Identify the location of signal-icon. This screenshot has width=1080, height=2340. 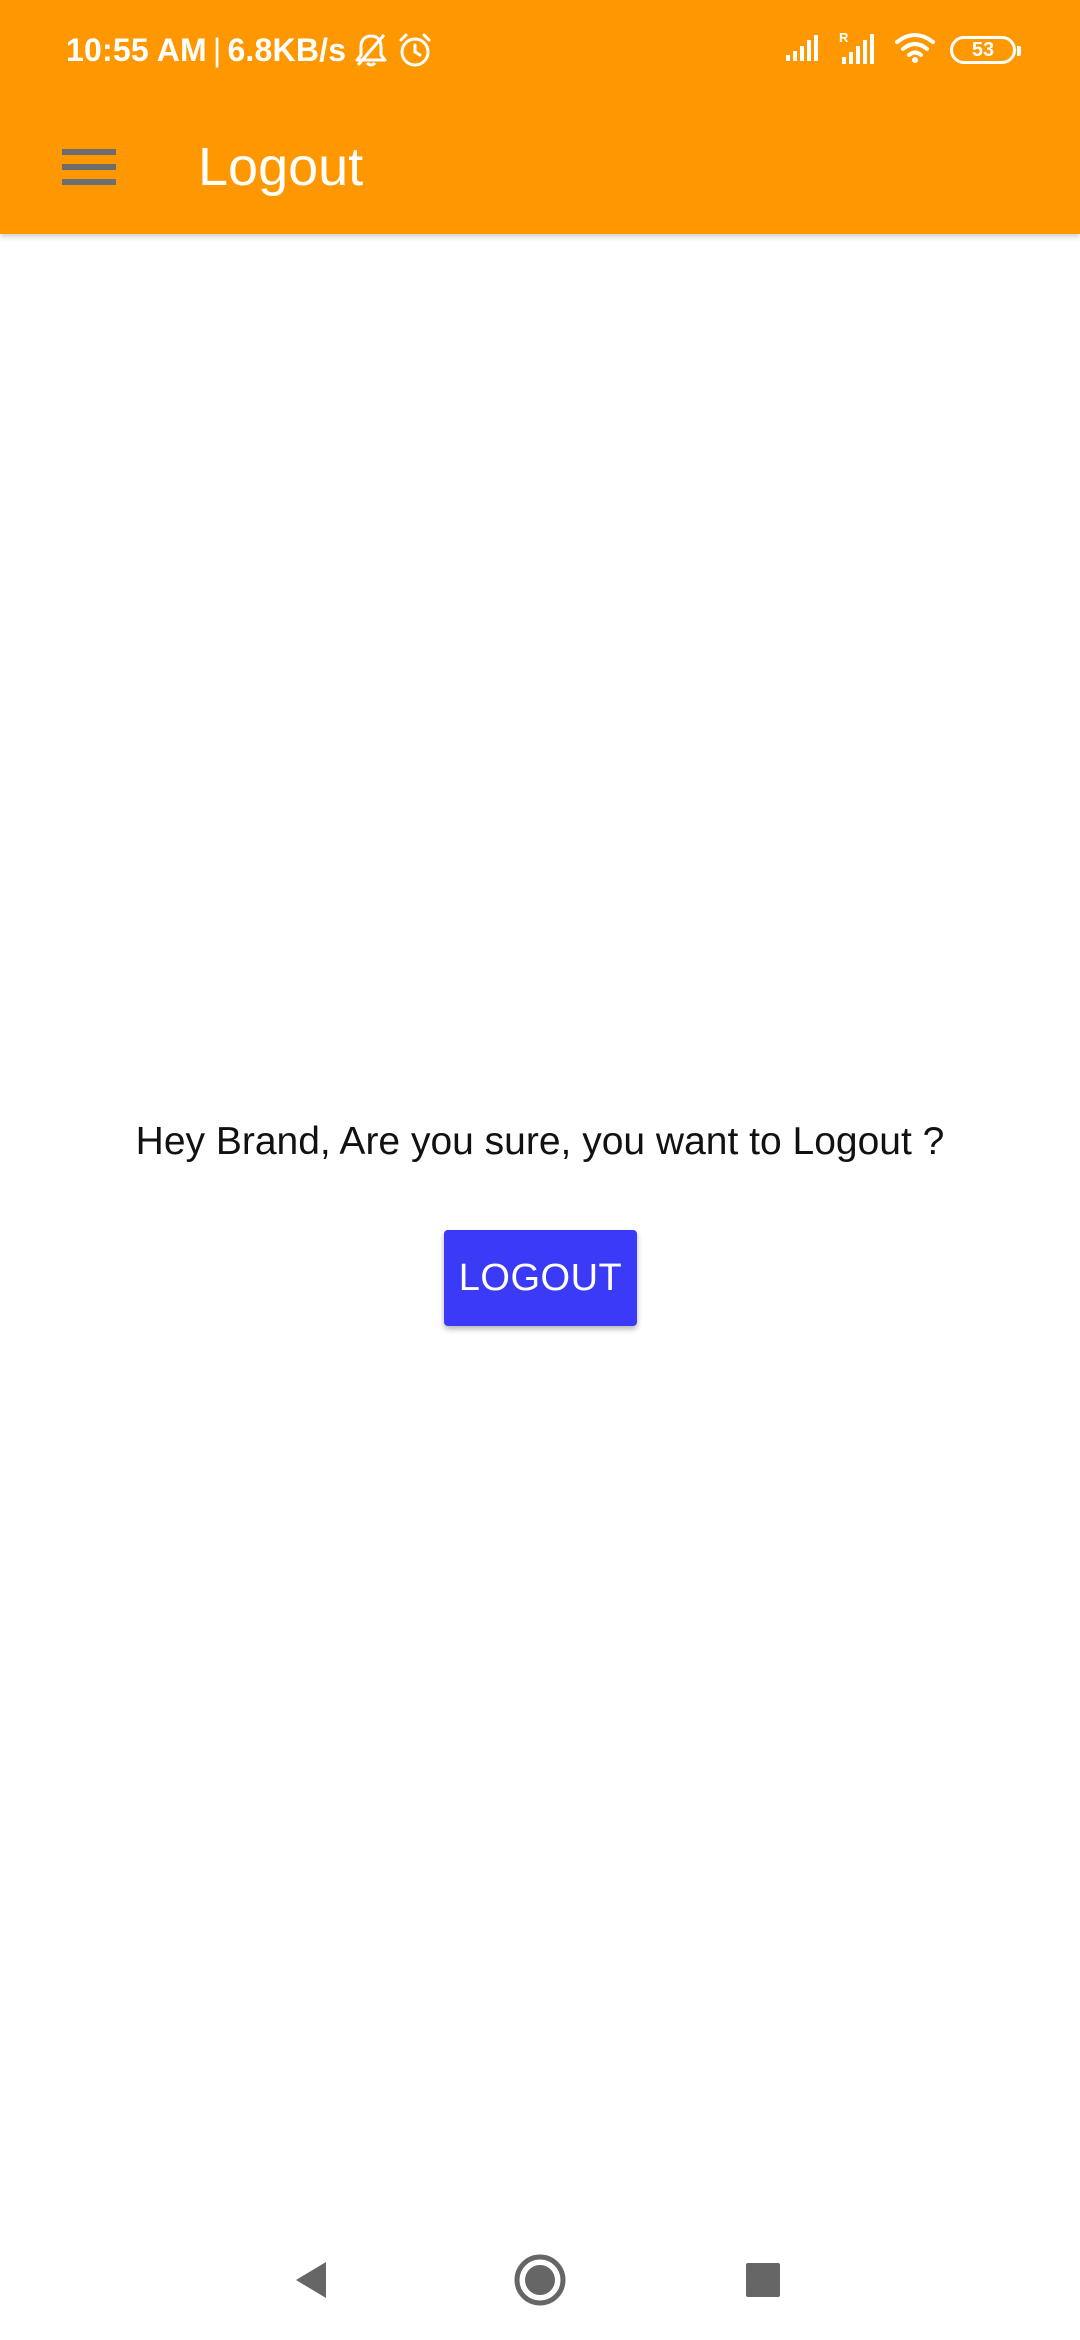
(804, 50).